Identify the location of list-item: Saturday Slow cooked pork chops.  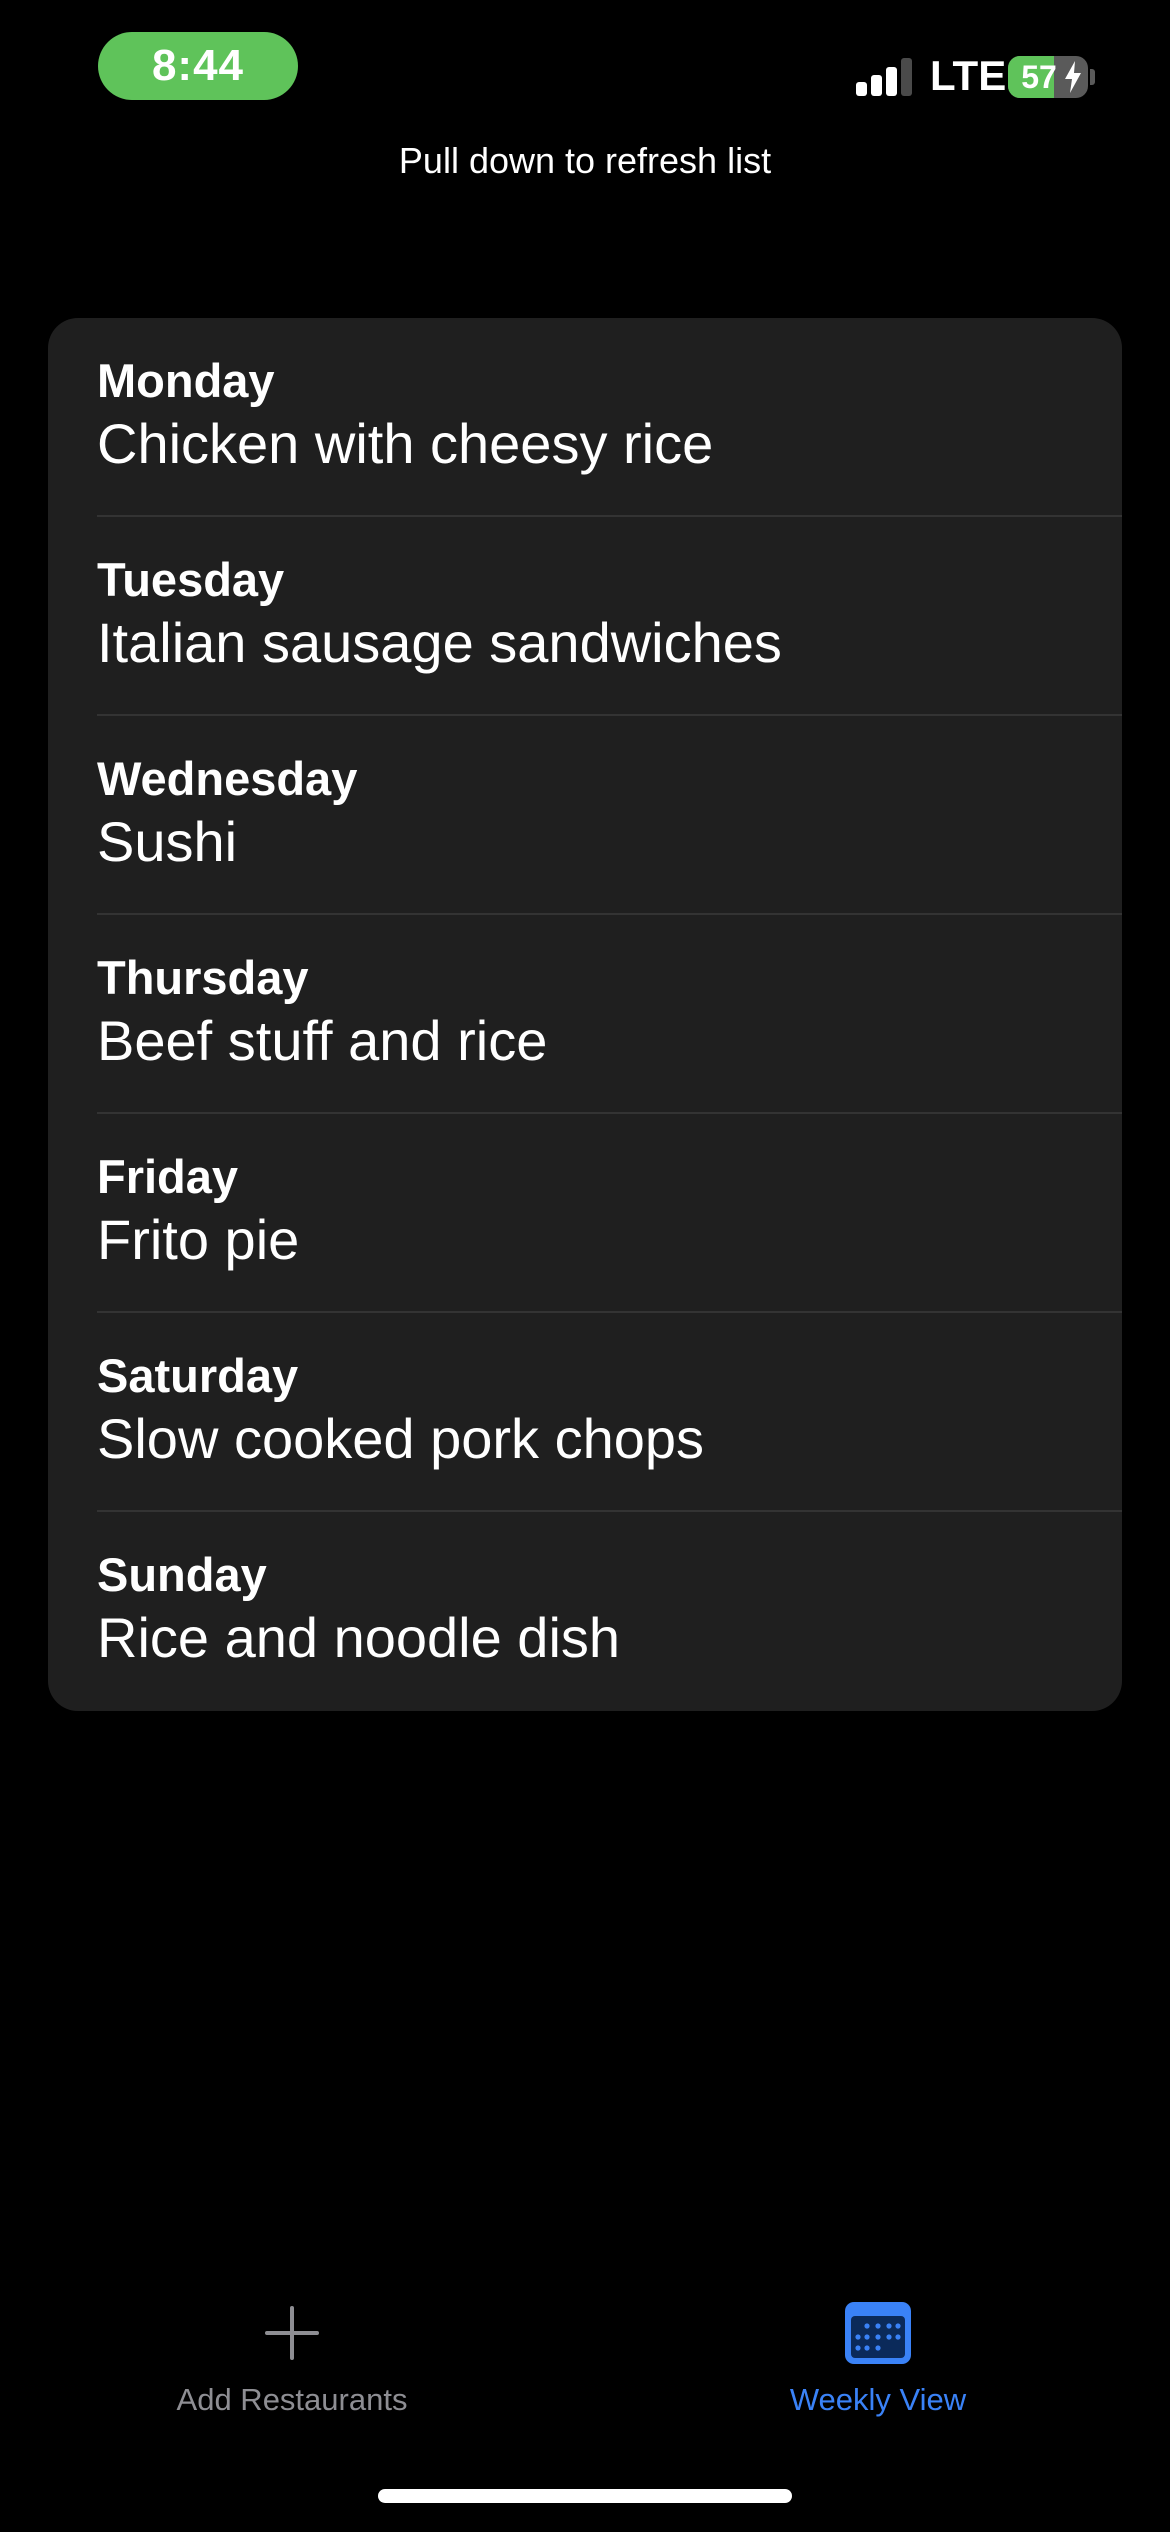
(585, 1412).